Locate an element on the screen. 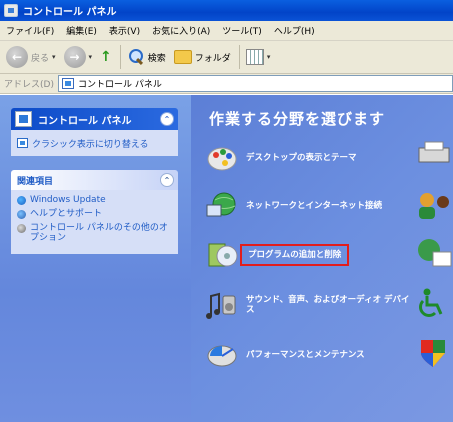  date-time-globe-icon is located at coordinates (434, 253).